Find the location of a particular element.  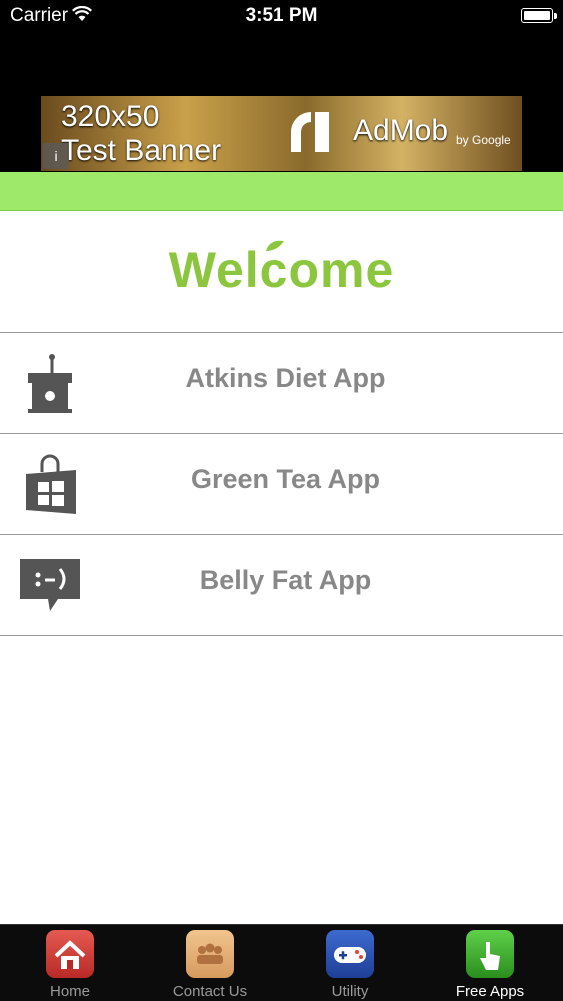

menu-item-green-tea: Green Tea App is located at coordinates (281, 484).